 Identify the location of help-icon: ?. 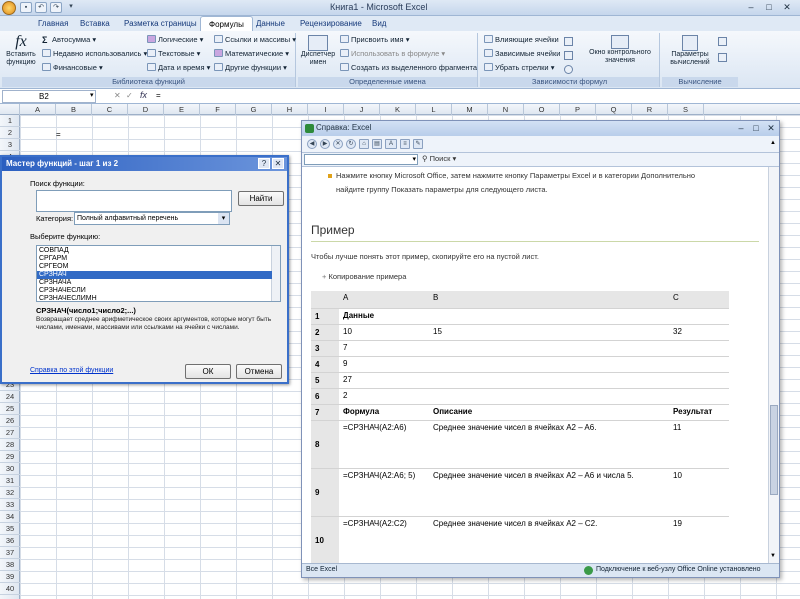
(264, 163).